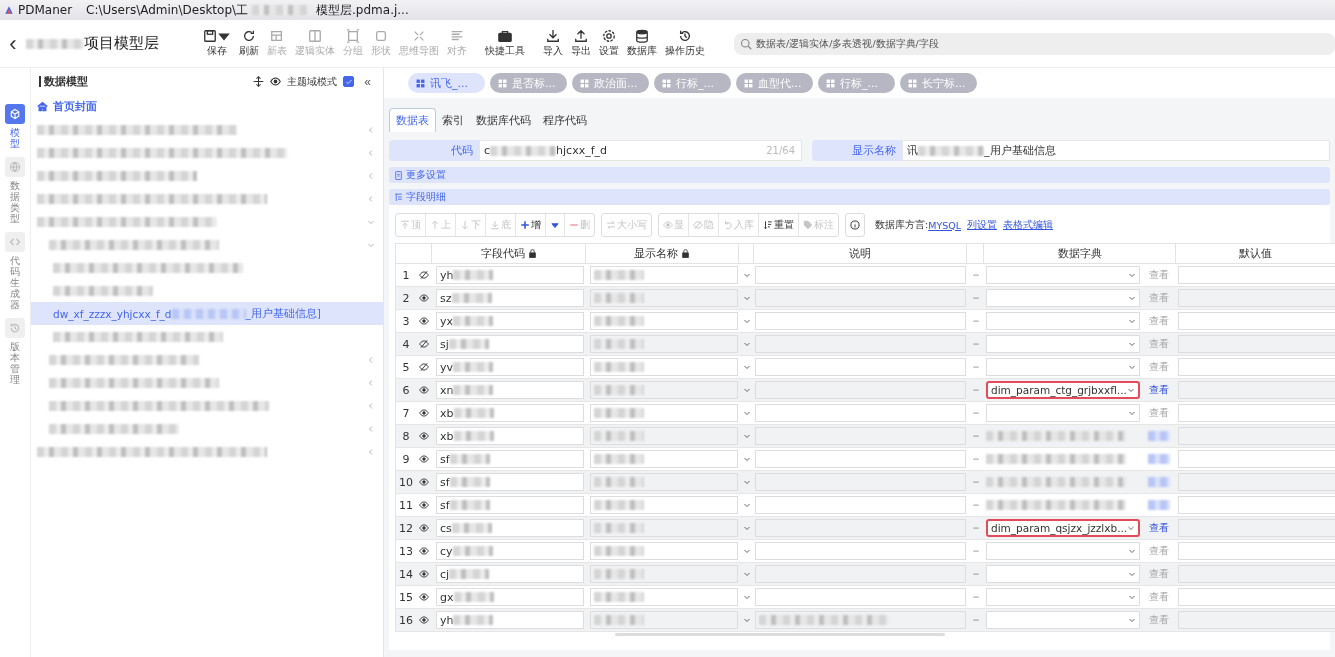 The height and width of the screenshot is (657, 1335). I want to click on checkbox, so click(349, 81).